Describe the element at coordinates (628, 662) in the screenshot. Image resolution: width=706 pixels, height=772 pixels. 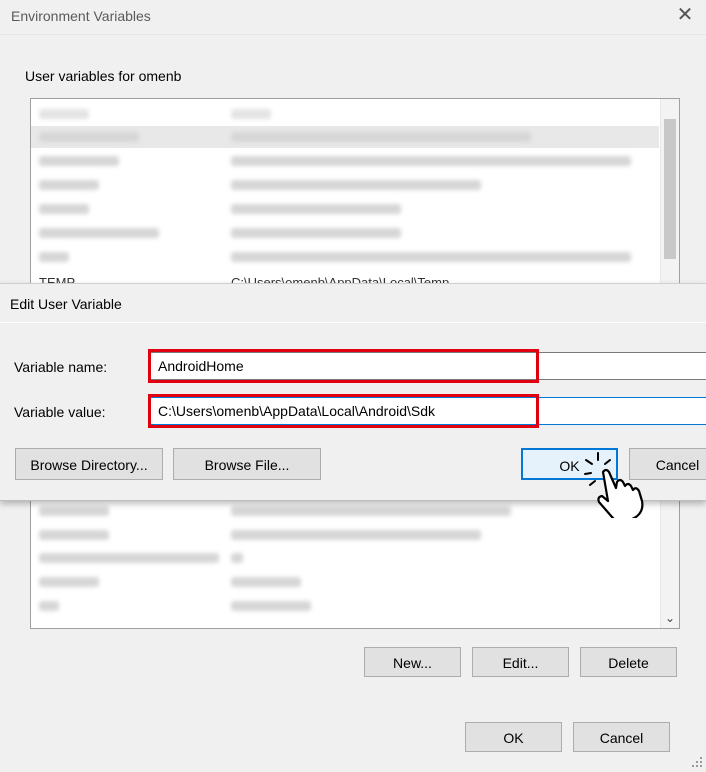
I see `delete-variable-button: Delete` at that location.